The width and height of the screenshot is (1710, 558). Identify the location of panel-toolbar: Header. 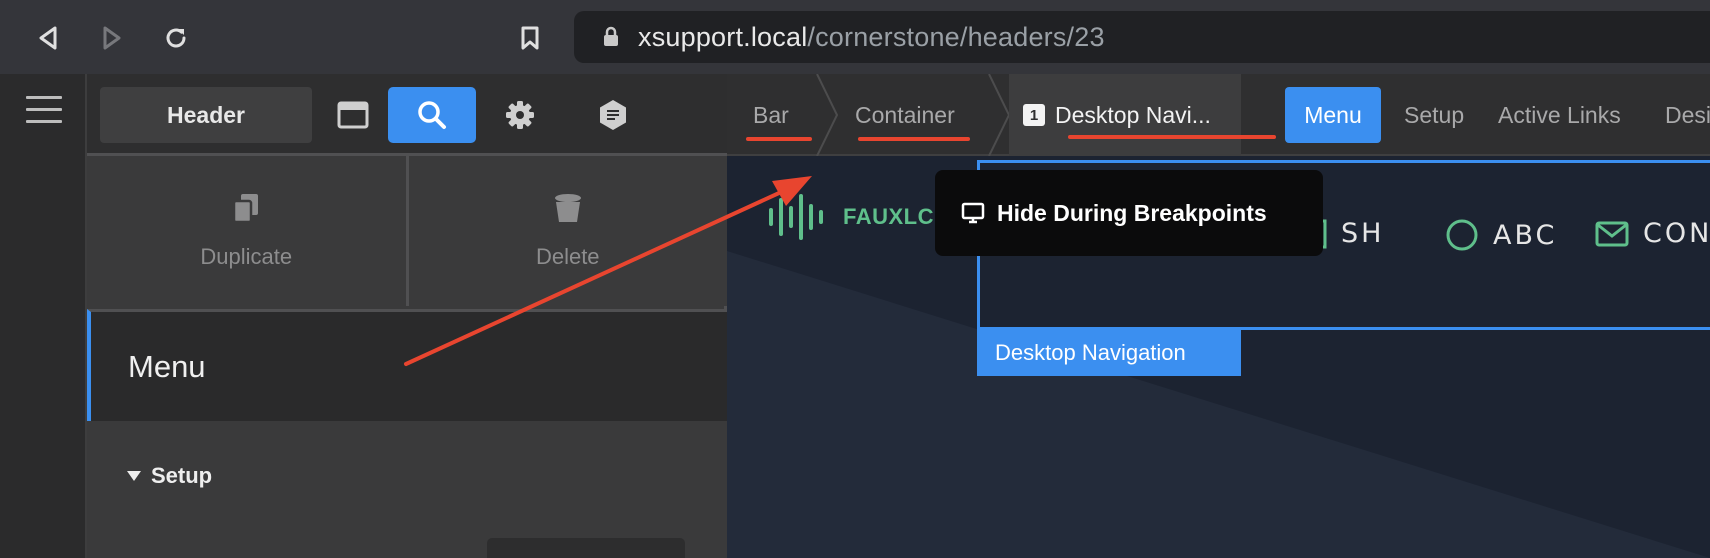
(407, 115).